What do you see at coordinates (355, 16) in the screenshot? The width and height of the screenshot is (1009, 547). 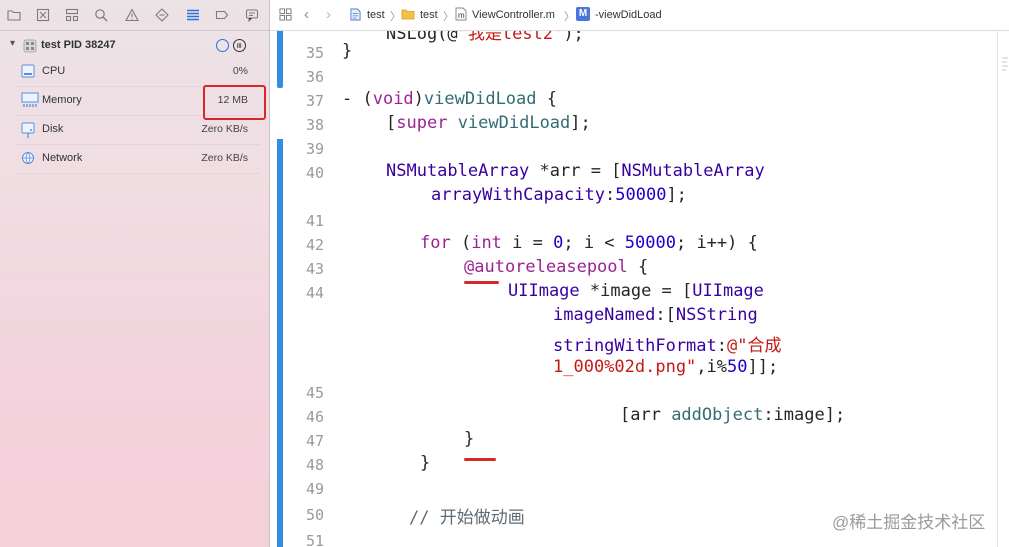 I see `project-file-icon` at bounding box center [355, 16].